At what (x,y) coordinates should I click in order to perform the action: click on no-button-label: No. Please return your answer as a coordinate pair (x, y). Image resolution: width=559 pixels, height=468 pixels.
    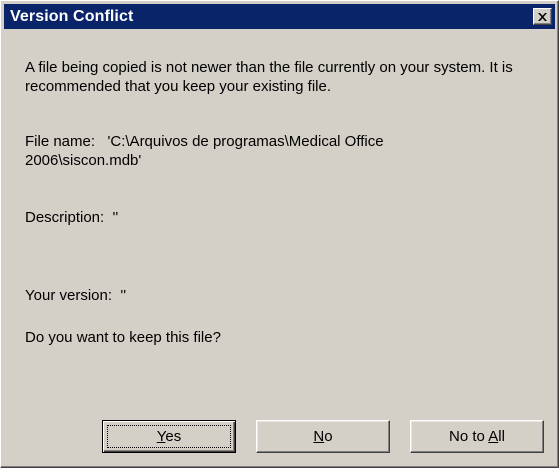
    Looking at the image, I should click on (323, 436).